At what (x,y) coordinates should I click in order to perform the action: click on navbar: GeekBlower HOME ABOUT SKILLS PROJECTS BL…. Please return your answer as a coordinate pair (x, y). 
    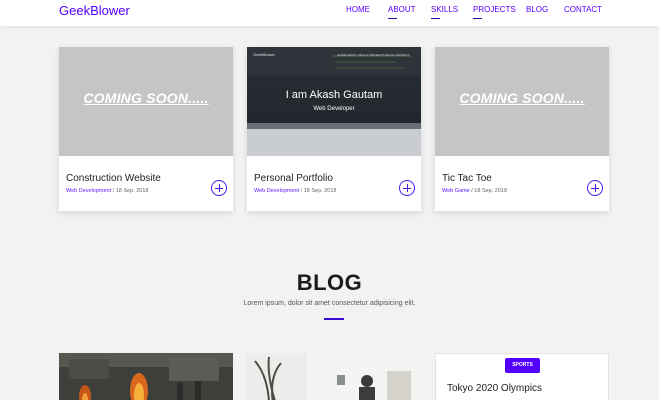
    Looking at the image, I should click on (329, 13).